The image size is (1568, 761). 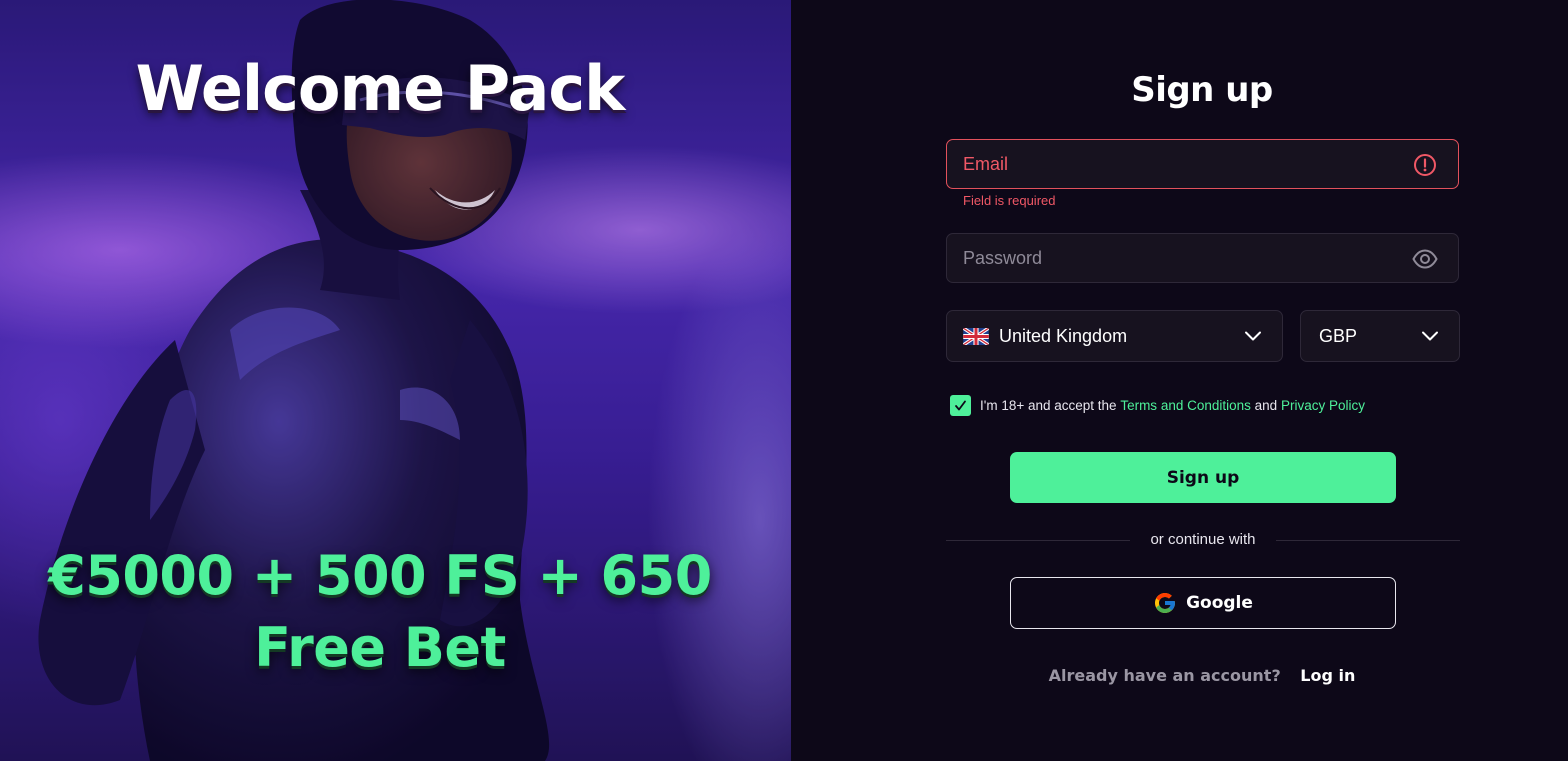 I want to click on currency-select: GBP, so click(x=1380, y=336).